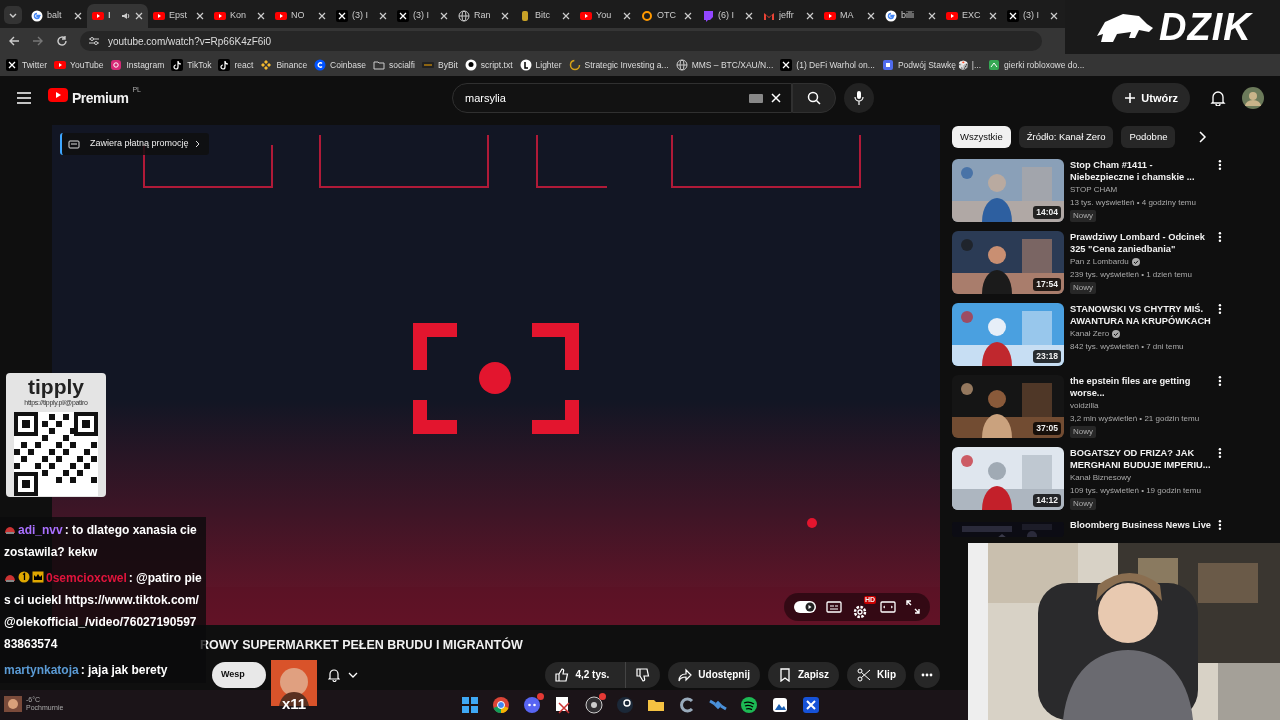 This screenshot has height=720, width=1280. I want to click on save-button: Zapisz, so click(804, 674).